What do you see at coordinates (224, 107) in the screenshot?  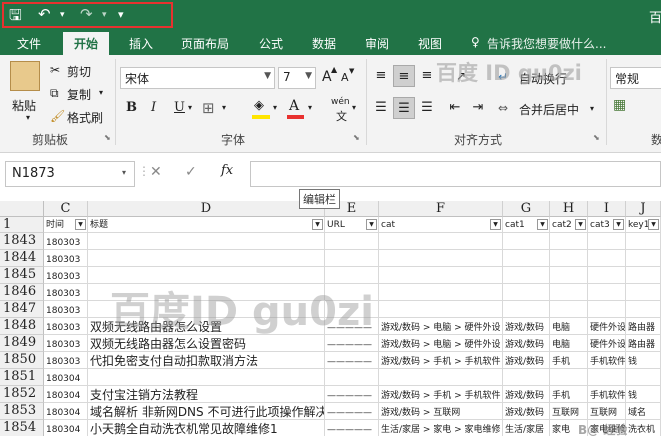 I see `borders-dropdown-icon: ▾` at bounding box center [224, 107].